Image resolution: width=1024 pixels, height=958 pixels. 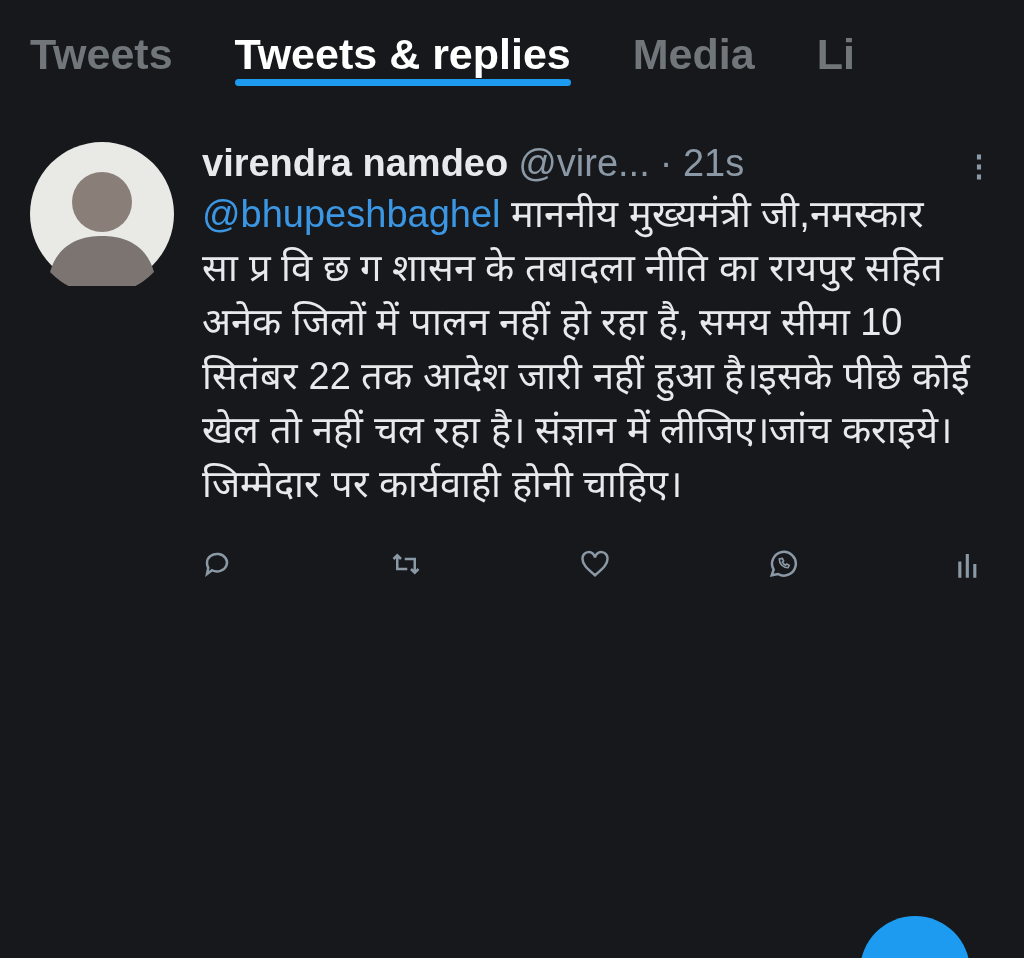 I want to click on chat-bubble-phone-icon, so click(x=783, y=564).